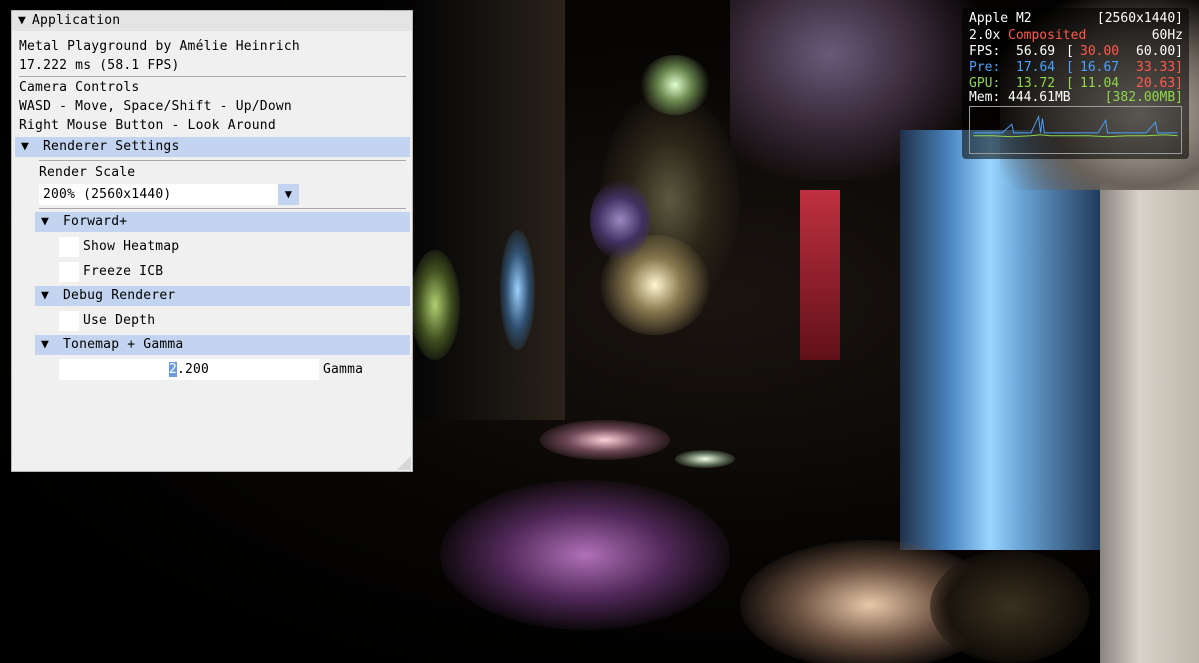 This screenshot has width=1199, height=663. I want to click on renderer-settings-header: ▼ Renderer Settings, so click(212, 147).